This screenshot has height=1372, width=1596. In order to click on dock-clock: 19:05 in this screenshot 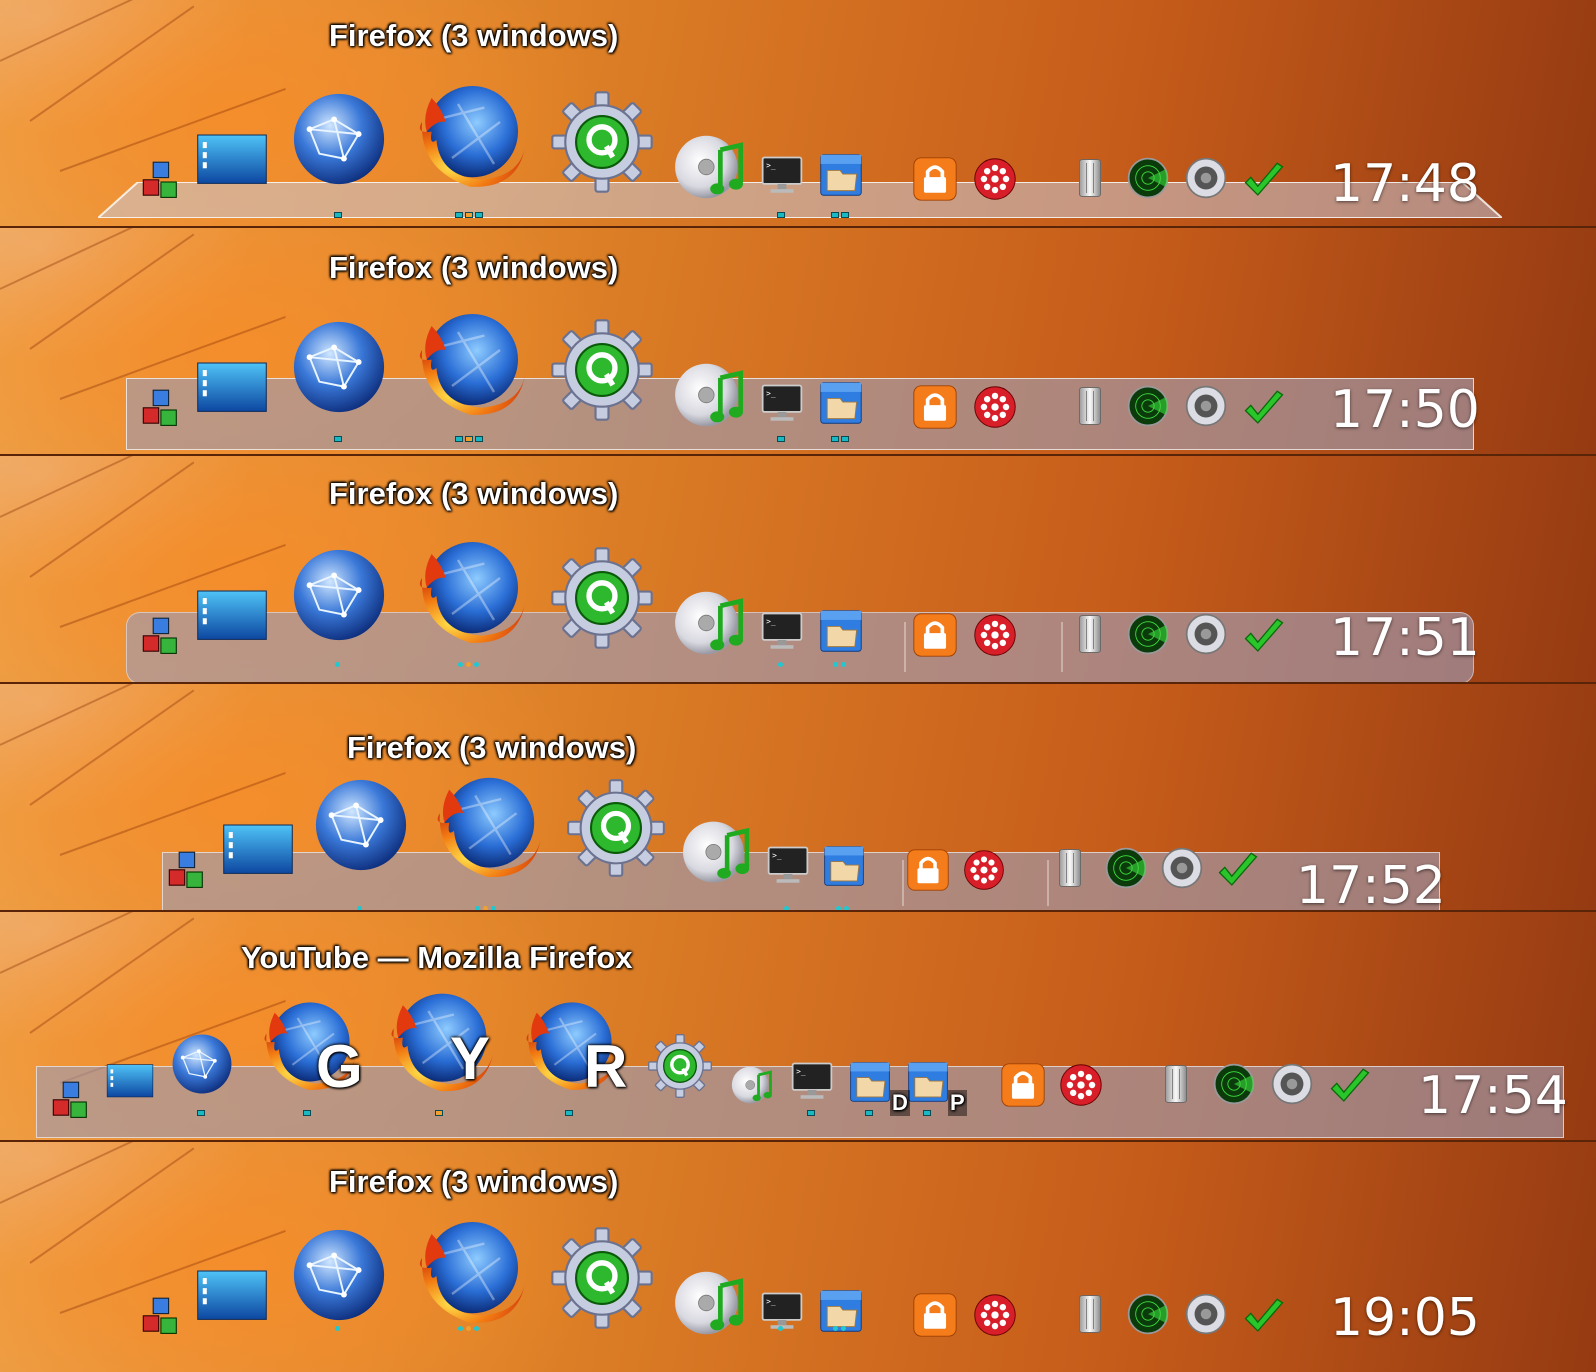, I will do `click(1405, 1318)`.